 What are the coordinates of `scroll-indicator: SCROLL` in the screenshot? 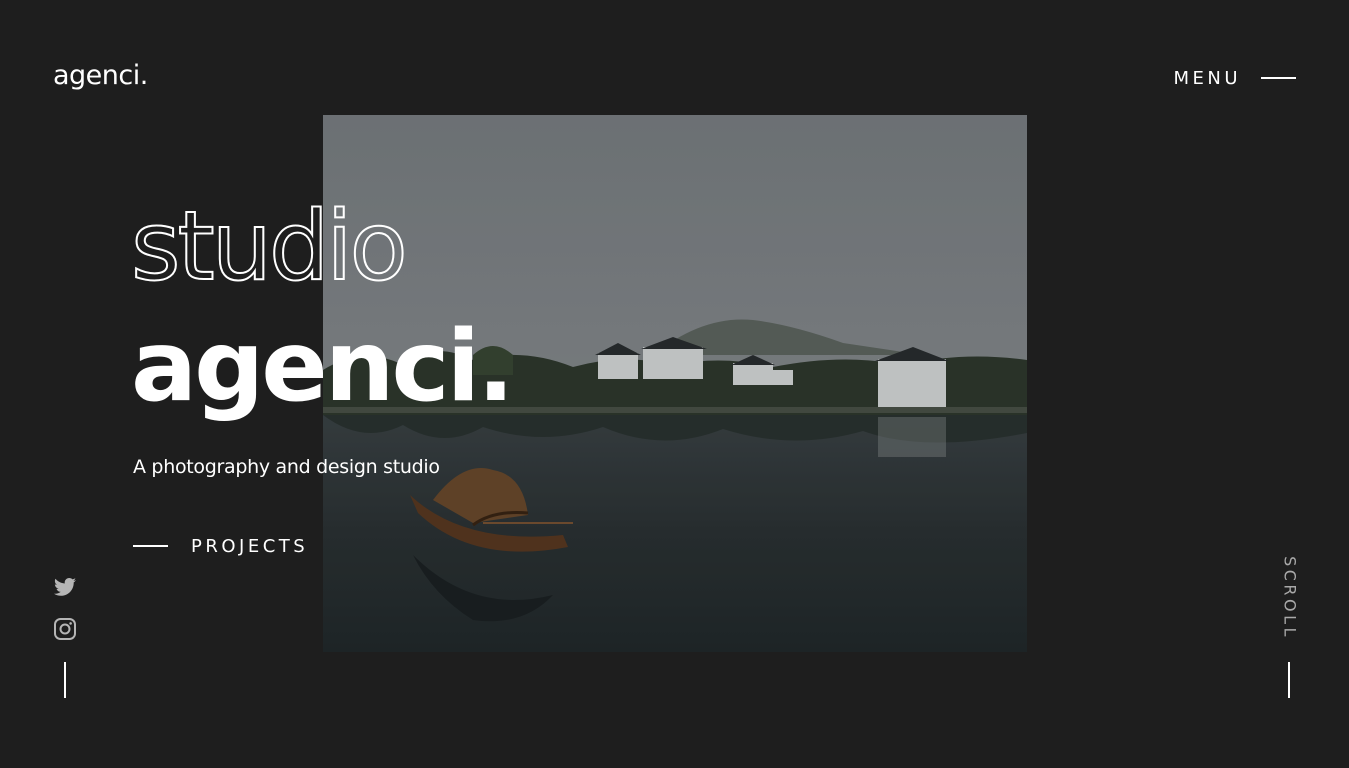 It's located at (1290, 598).